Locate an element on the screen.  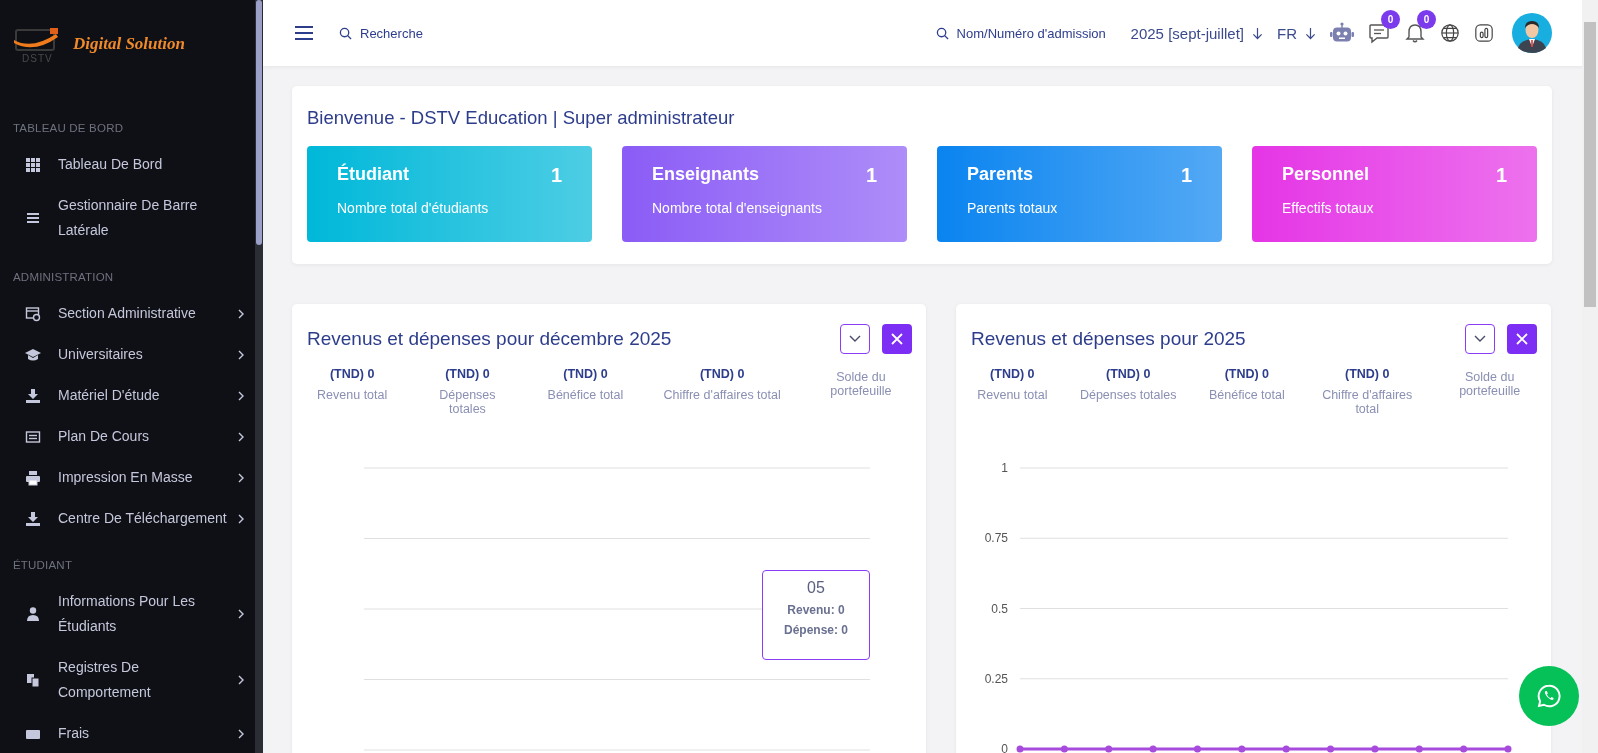
axis-tick-label: 1 is located at coordinates (1004, 468).